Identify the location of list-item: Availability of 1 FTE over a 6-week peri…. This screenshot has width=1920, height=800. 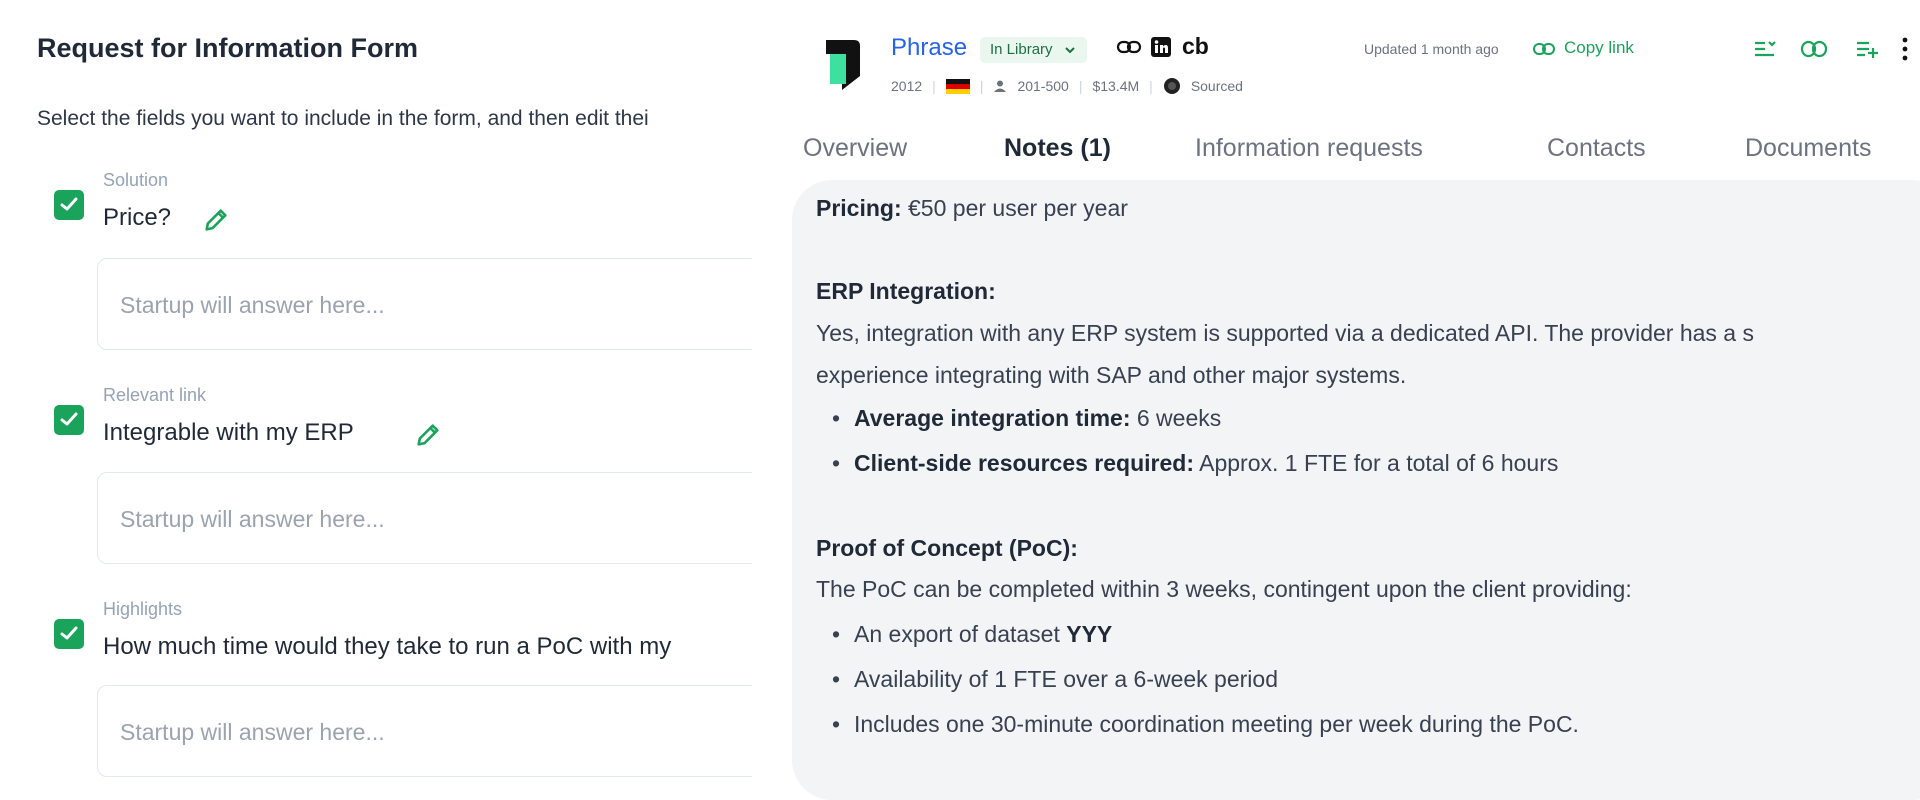
(1055, 679).